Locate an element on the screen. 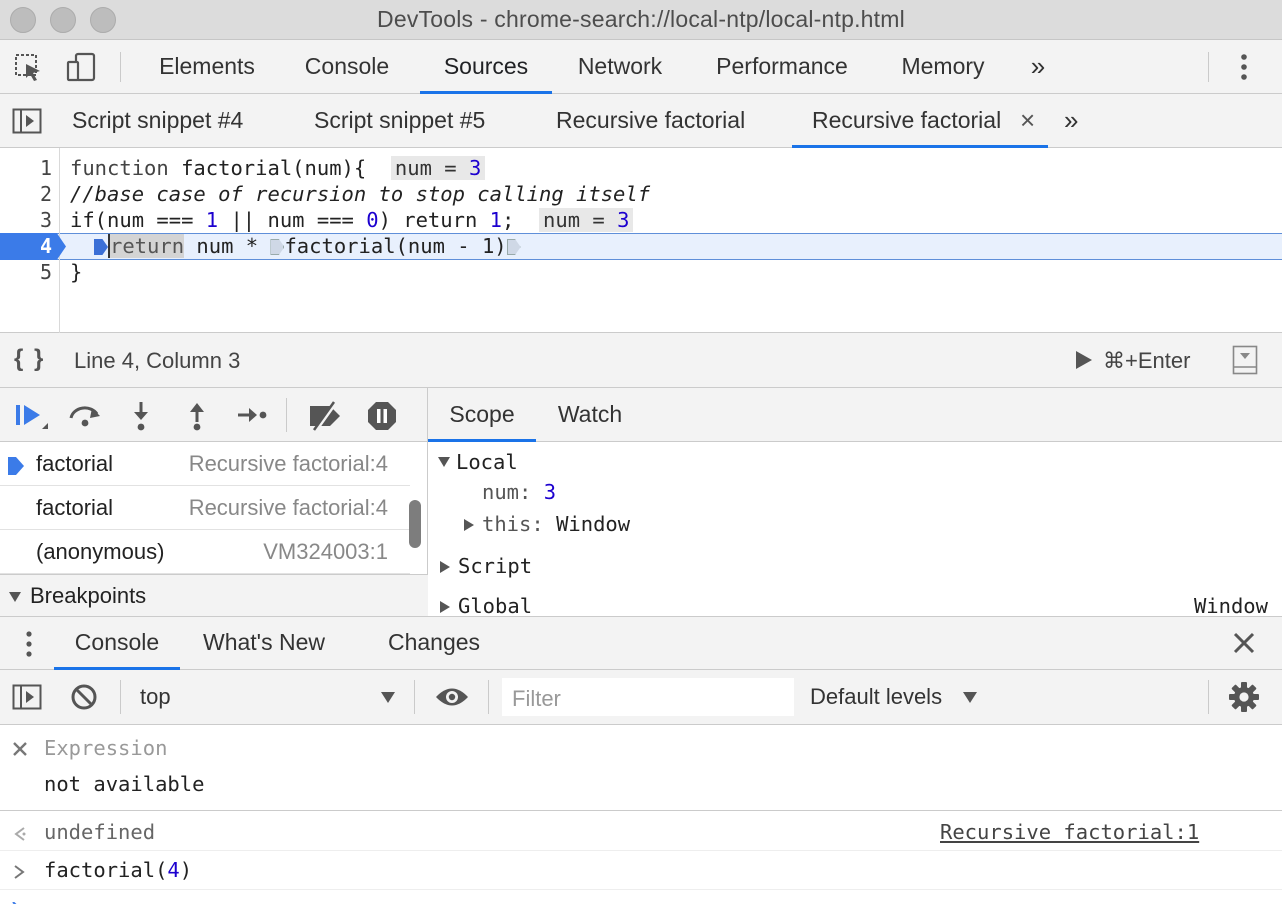 The width and height of the screenshot is (1282, 904). call-frame-function: (anonymous) is located at coordinates (100, 551).